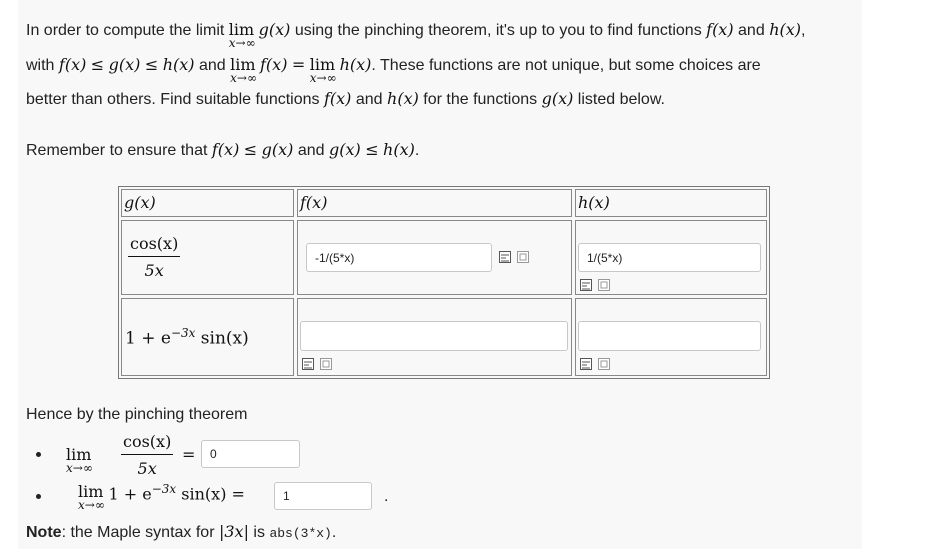  What do you see at coordinates (233, 531) in the screenshot?
I see `abs-3x: |3x|` at bounding box center [233, 531].